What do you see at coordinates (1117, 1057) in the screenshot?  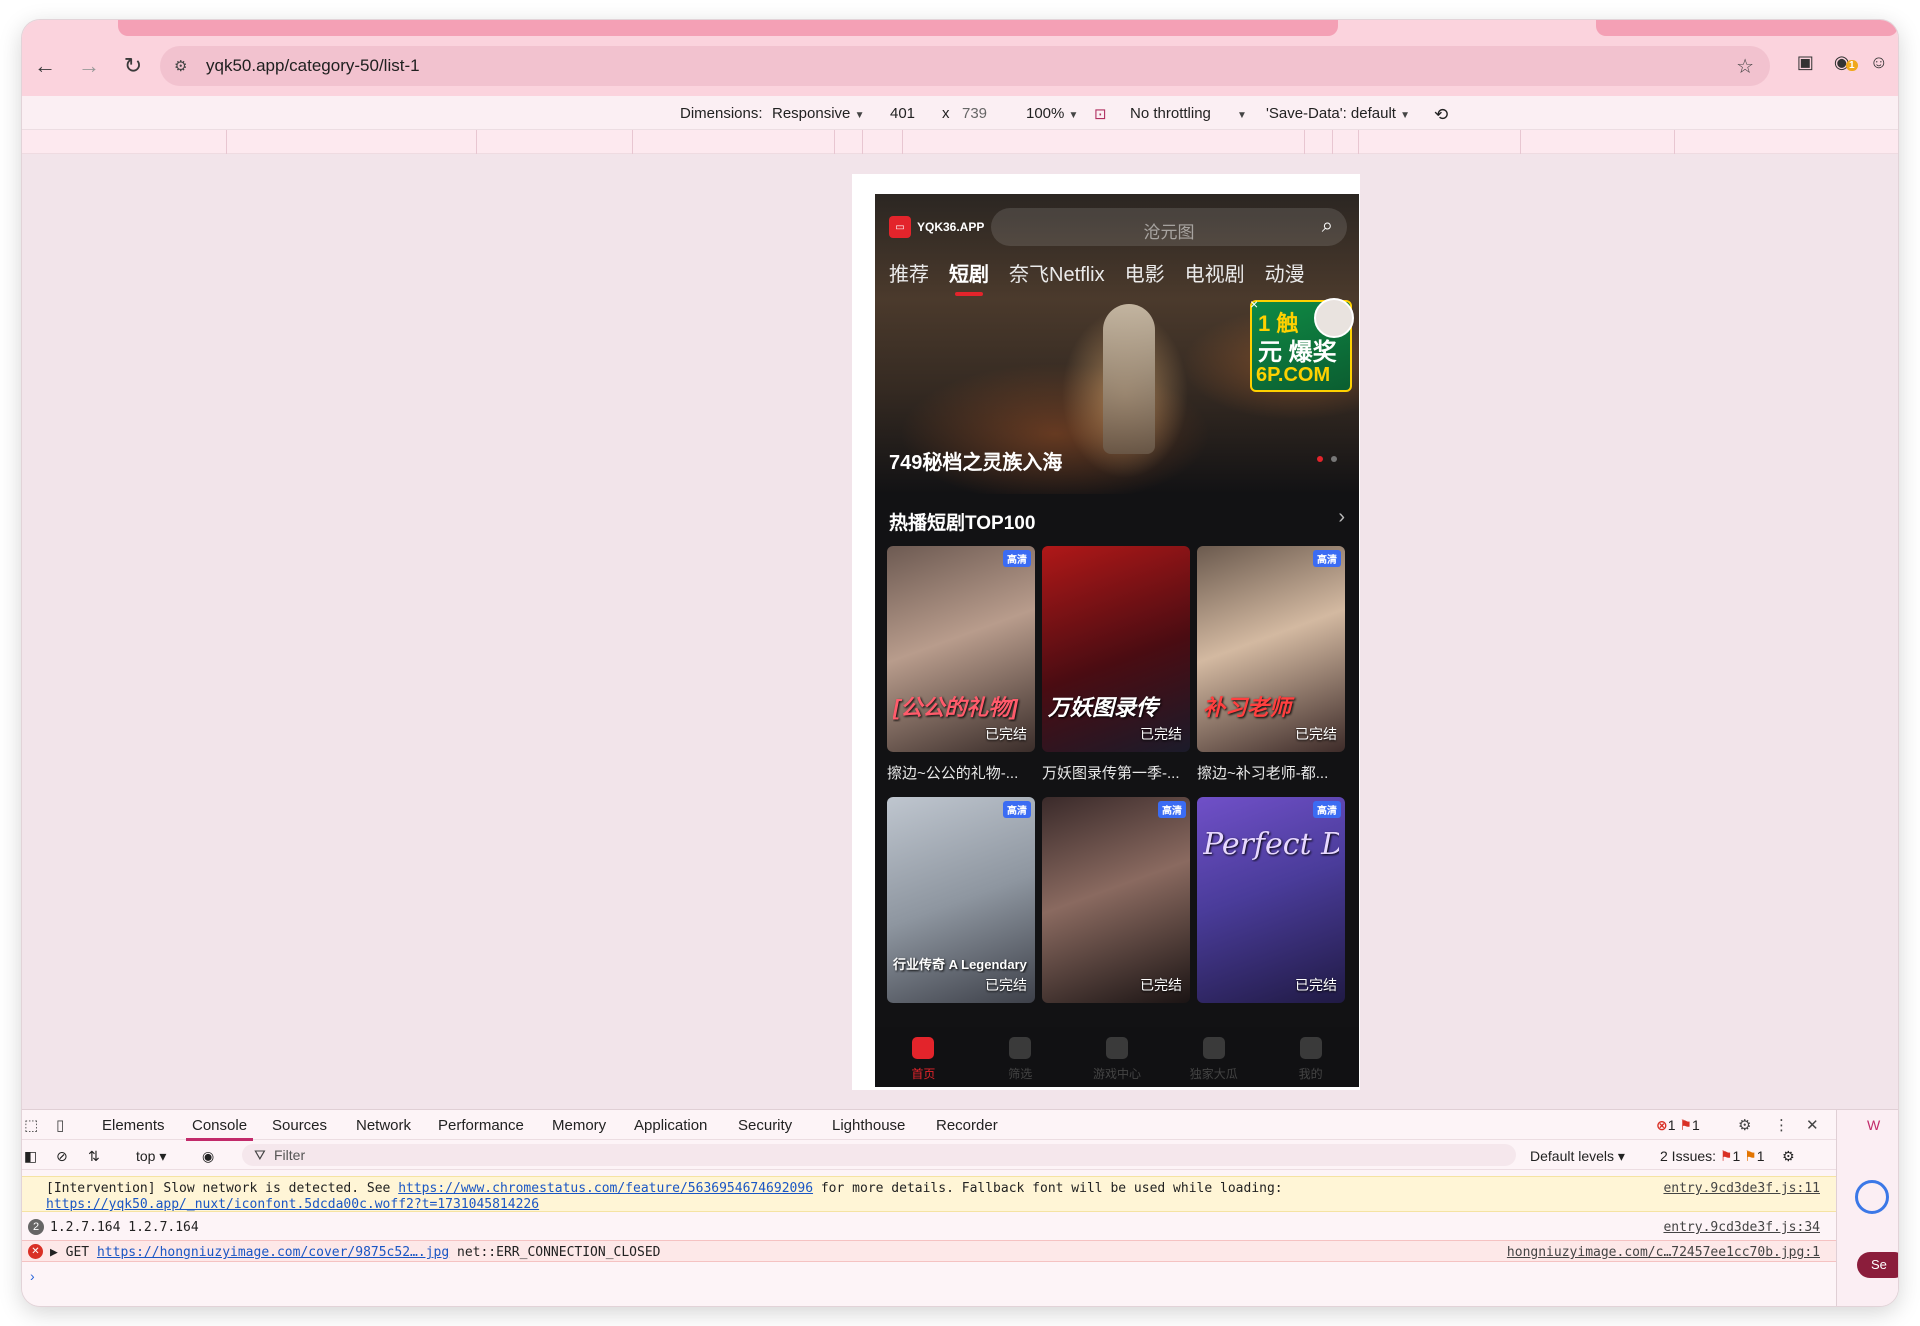 I see `tab-game-center: 游戏中心` at bounding box center [1117, 1057].